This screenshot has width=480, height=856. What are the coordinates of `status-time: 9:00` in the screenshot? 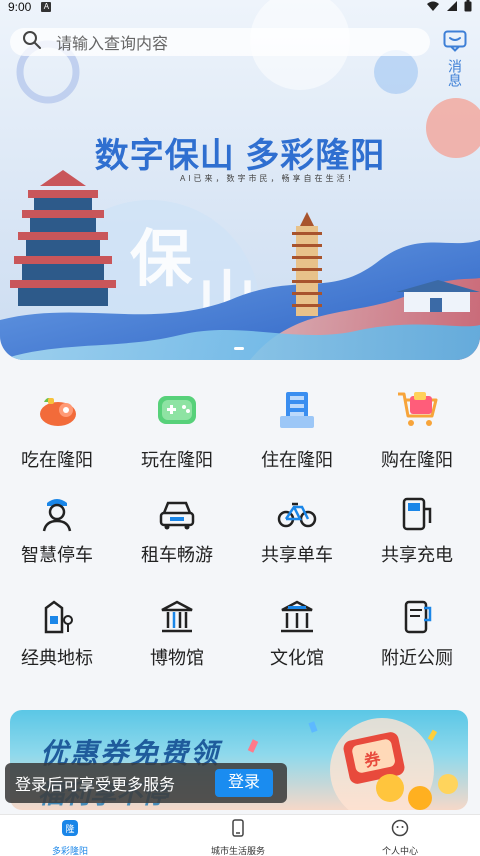 It's located at (20, 7).